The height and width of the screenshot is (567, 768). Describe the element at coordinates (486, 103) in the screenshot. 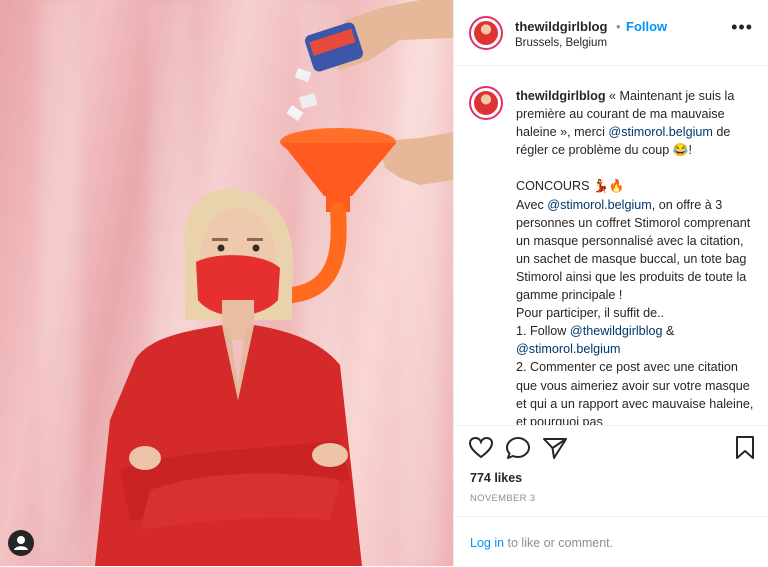

I see `caption-avatar` at that location.